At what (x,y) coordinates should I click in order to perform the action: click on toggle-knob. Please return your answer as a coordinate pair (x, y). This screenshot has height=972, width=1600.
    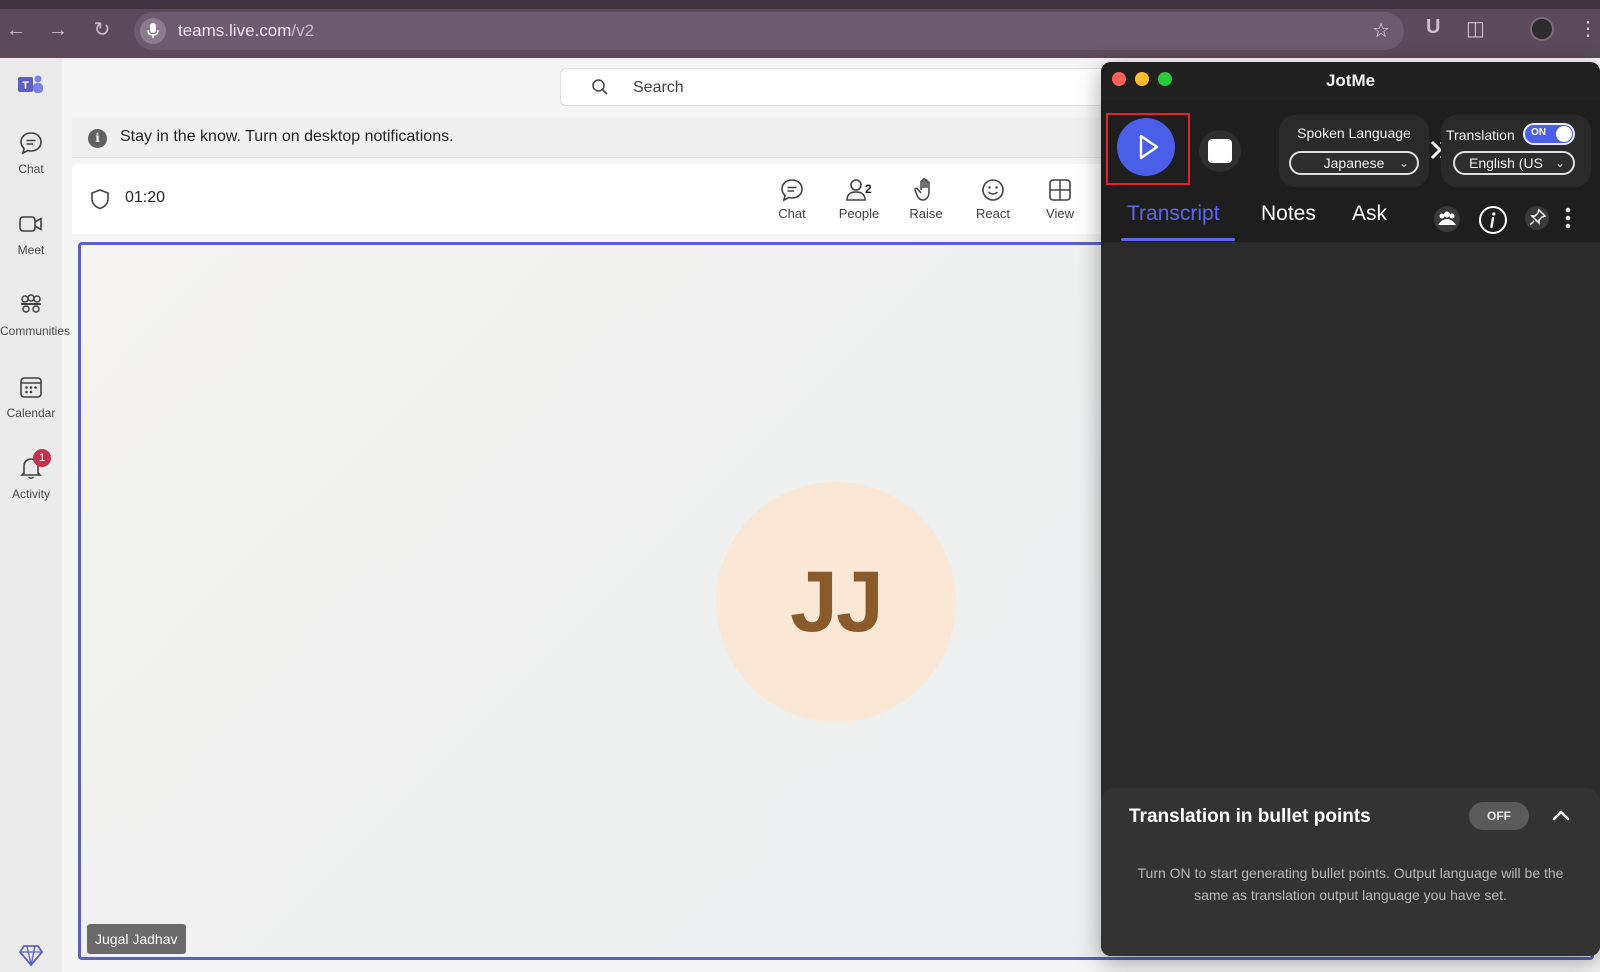
    Looking at the image, I should click on (1564, 134).